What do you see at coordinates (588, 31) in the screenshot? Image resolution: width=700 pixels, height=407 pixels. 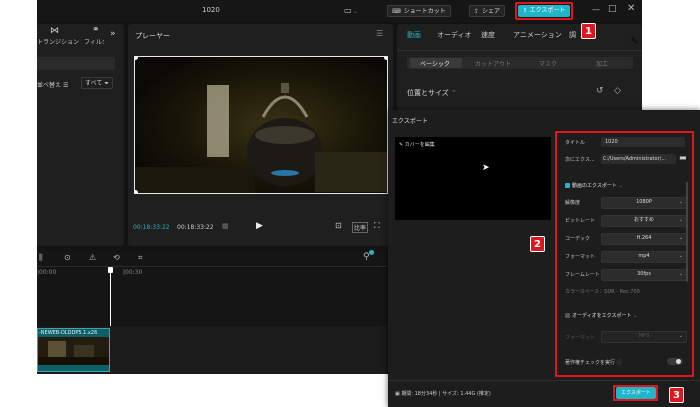 I see `callout-number-1: 1` at bounding box center [588, 31].